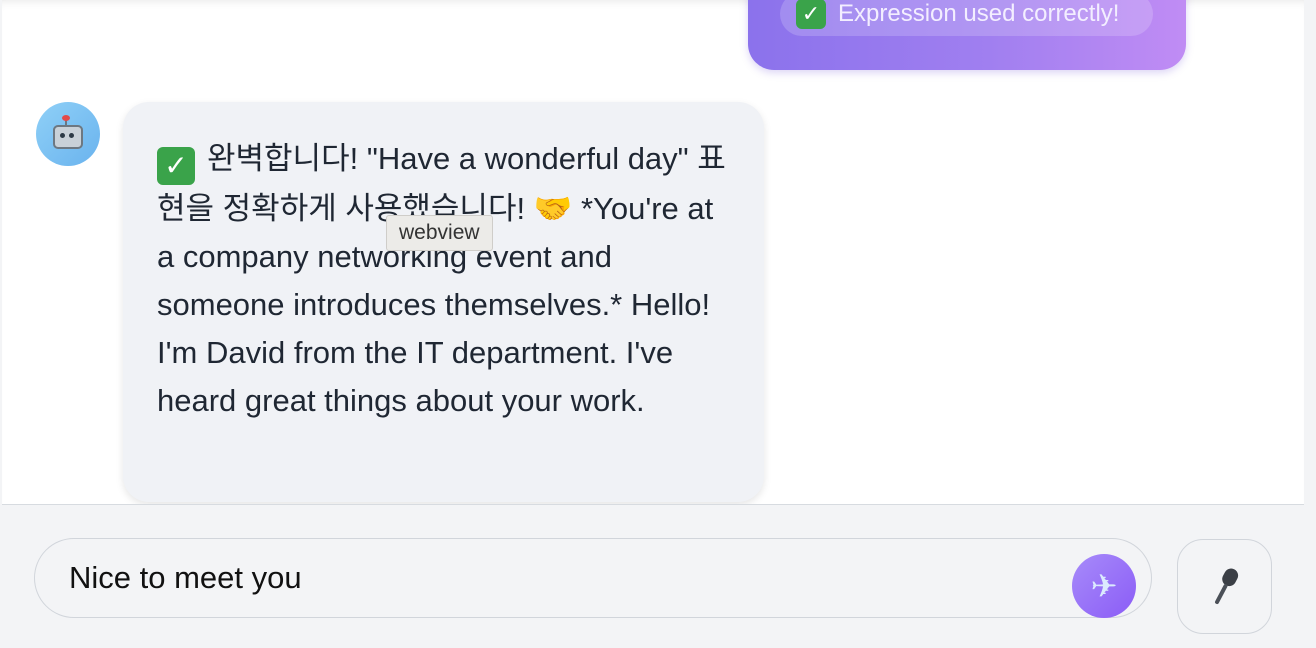  I want to click on message-input: Nice to meet you, so click(593, 578).